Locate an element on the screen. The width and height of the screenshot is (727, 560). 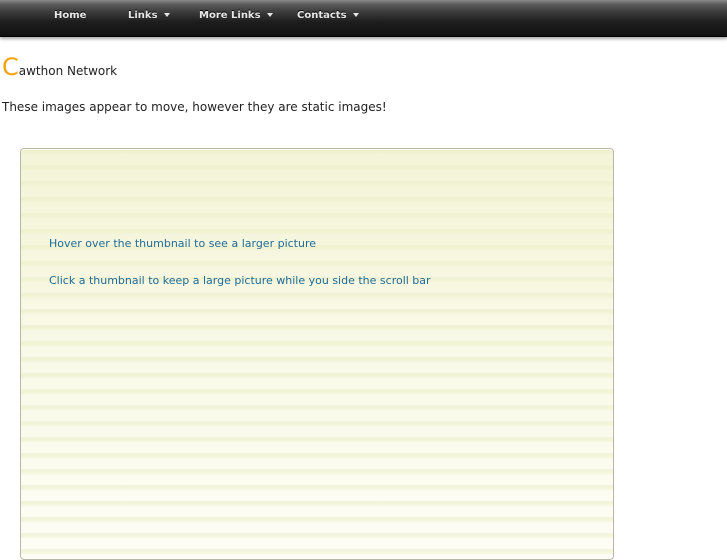
top-navbar: Home Links More Links Contacts is located at coordinates (363, 18).